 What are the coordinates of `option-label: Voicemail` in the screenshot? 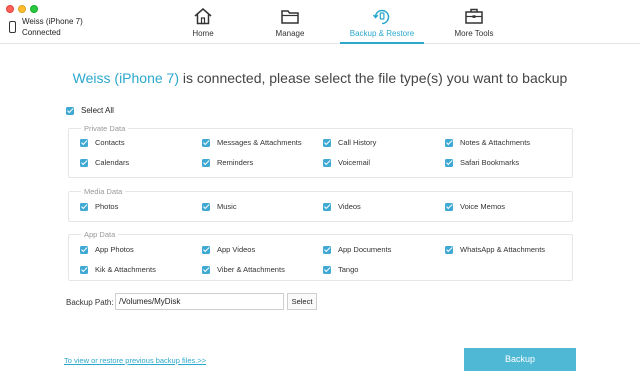 It's located at (354, 162).